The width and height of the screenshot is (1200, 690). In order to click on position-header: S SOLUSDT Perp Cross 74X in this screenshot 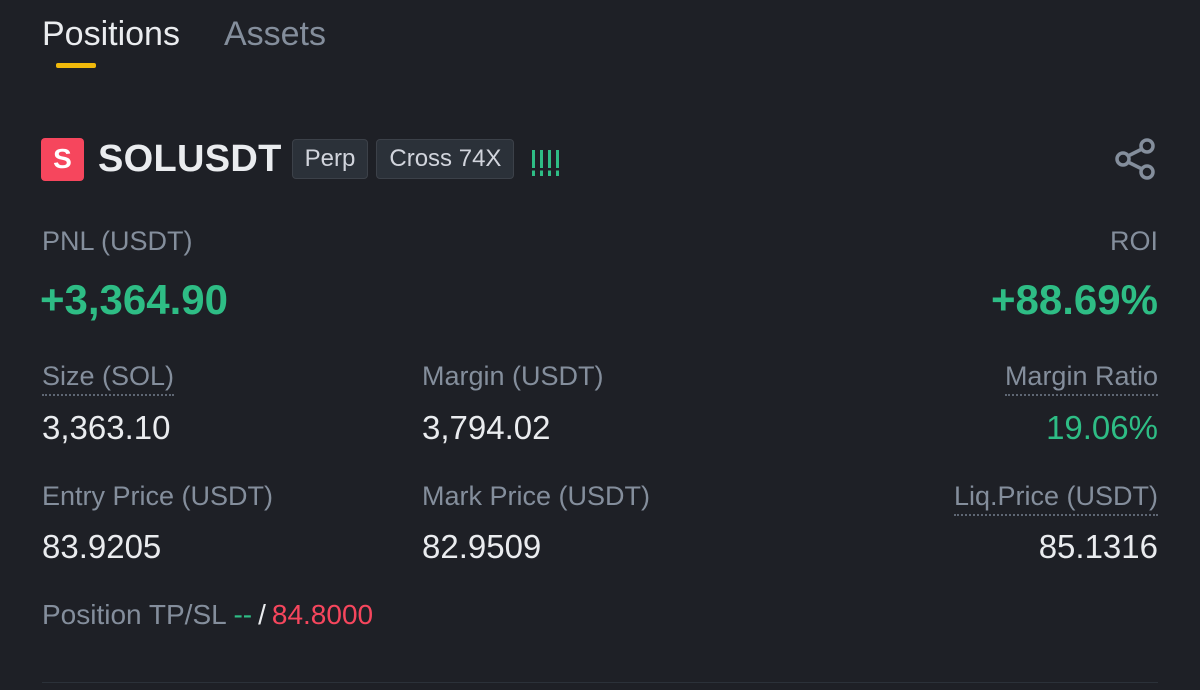, I will do `click(600, 159)`.